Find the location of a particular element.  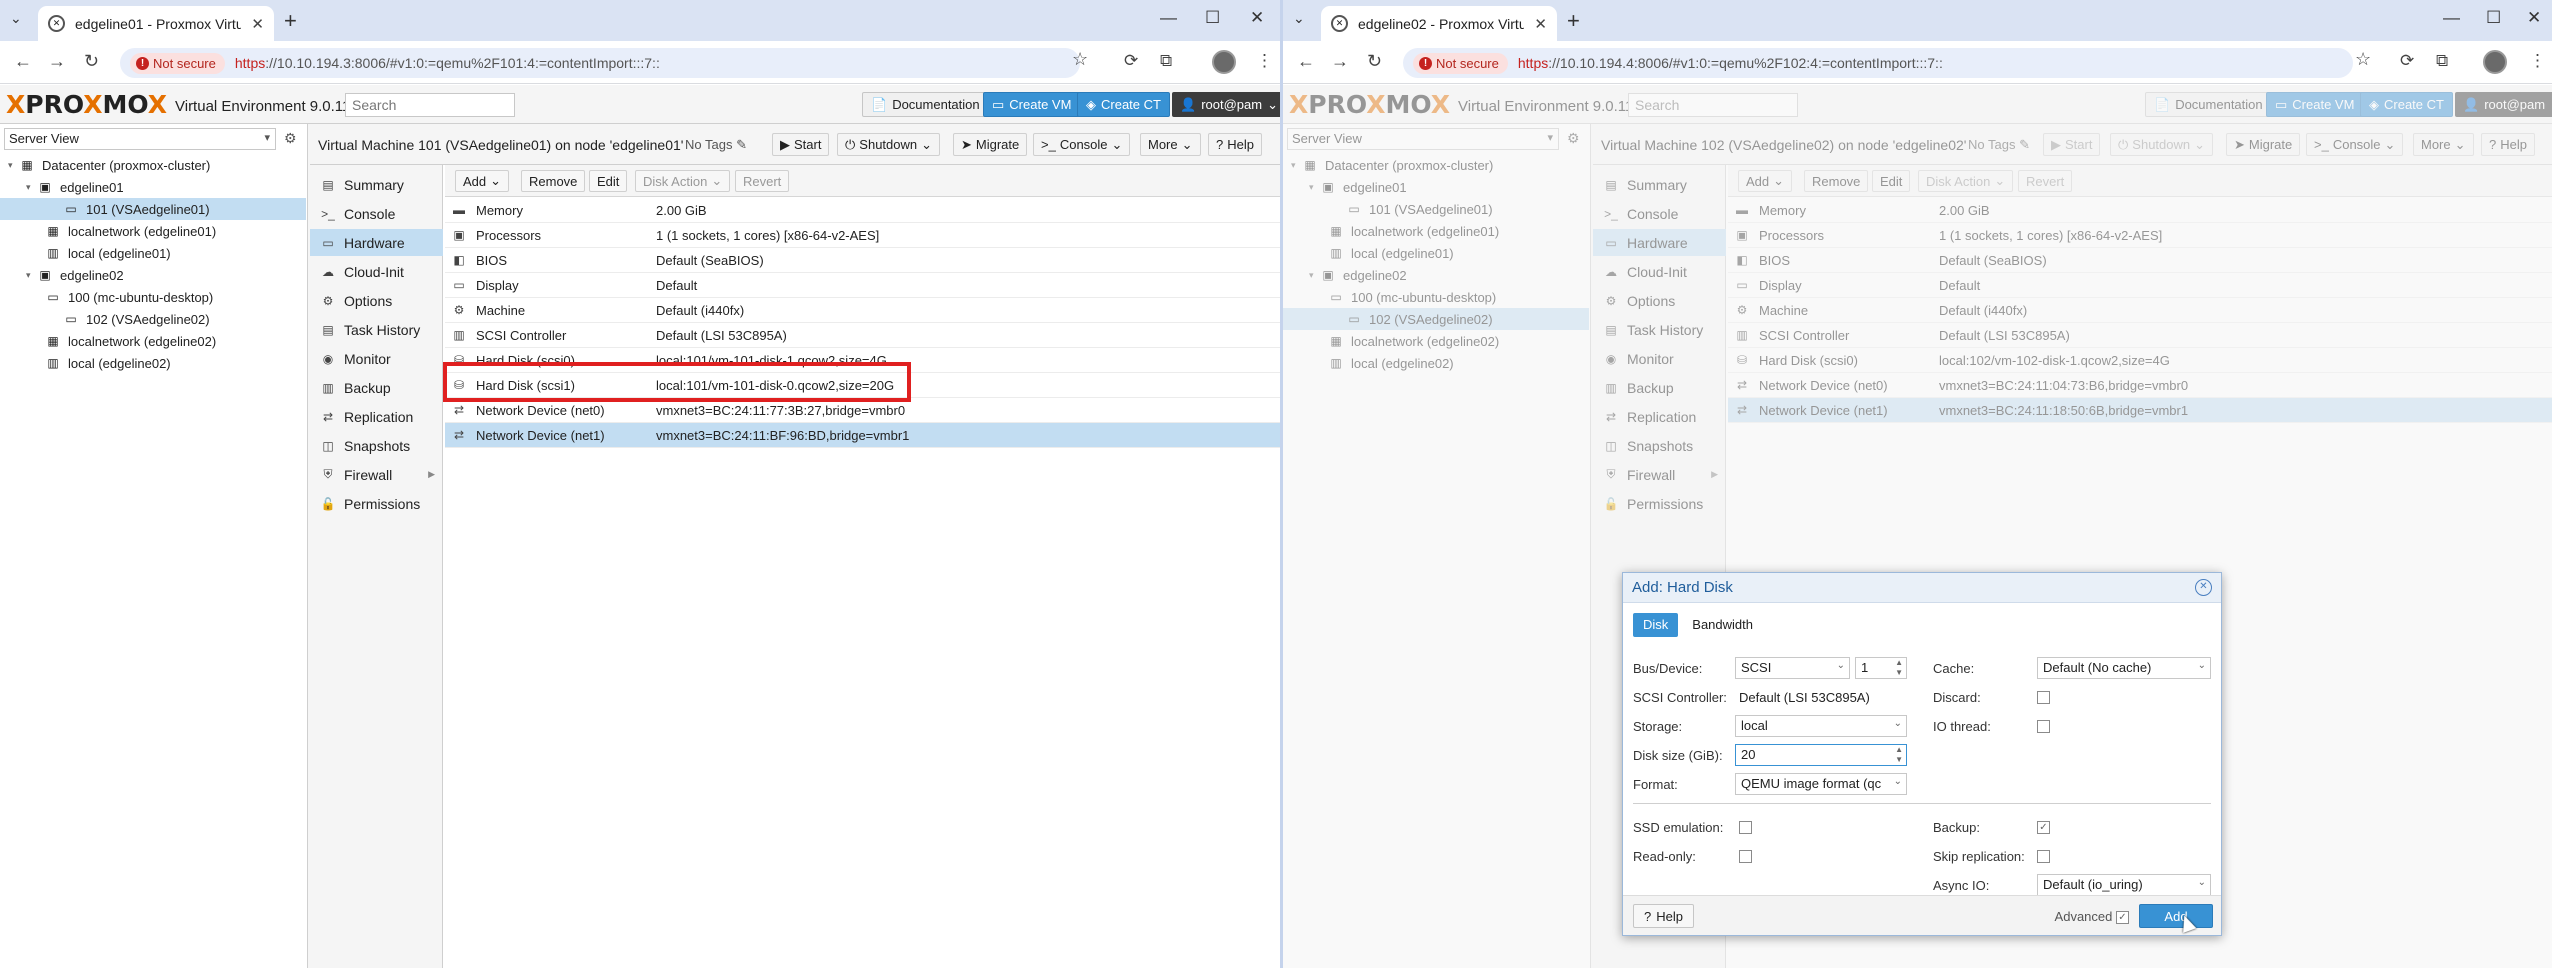

hardware-row: ▥ SCSI Controller Default (LSI 53C895A) is located at coordinates (862, 335).